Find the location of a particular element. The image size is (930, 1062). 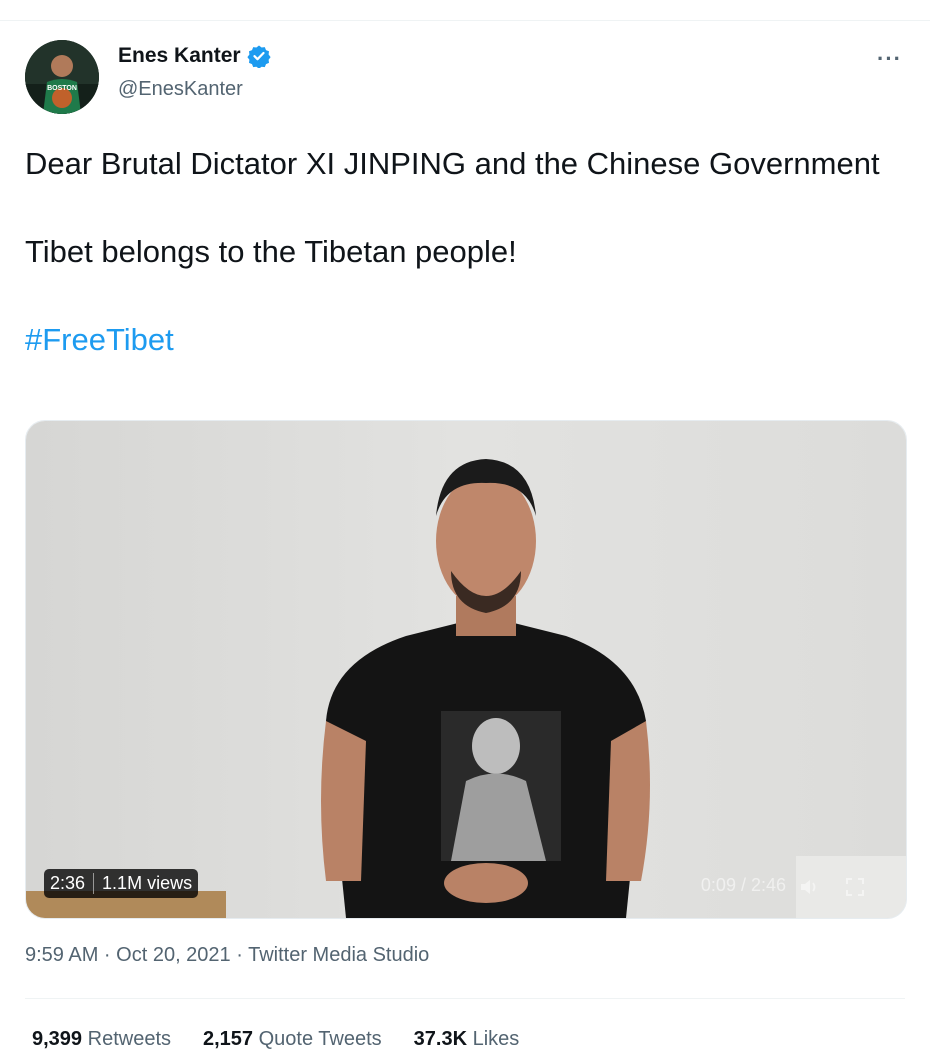

verified-badge-icon is located at coordinates (258, 56).